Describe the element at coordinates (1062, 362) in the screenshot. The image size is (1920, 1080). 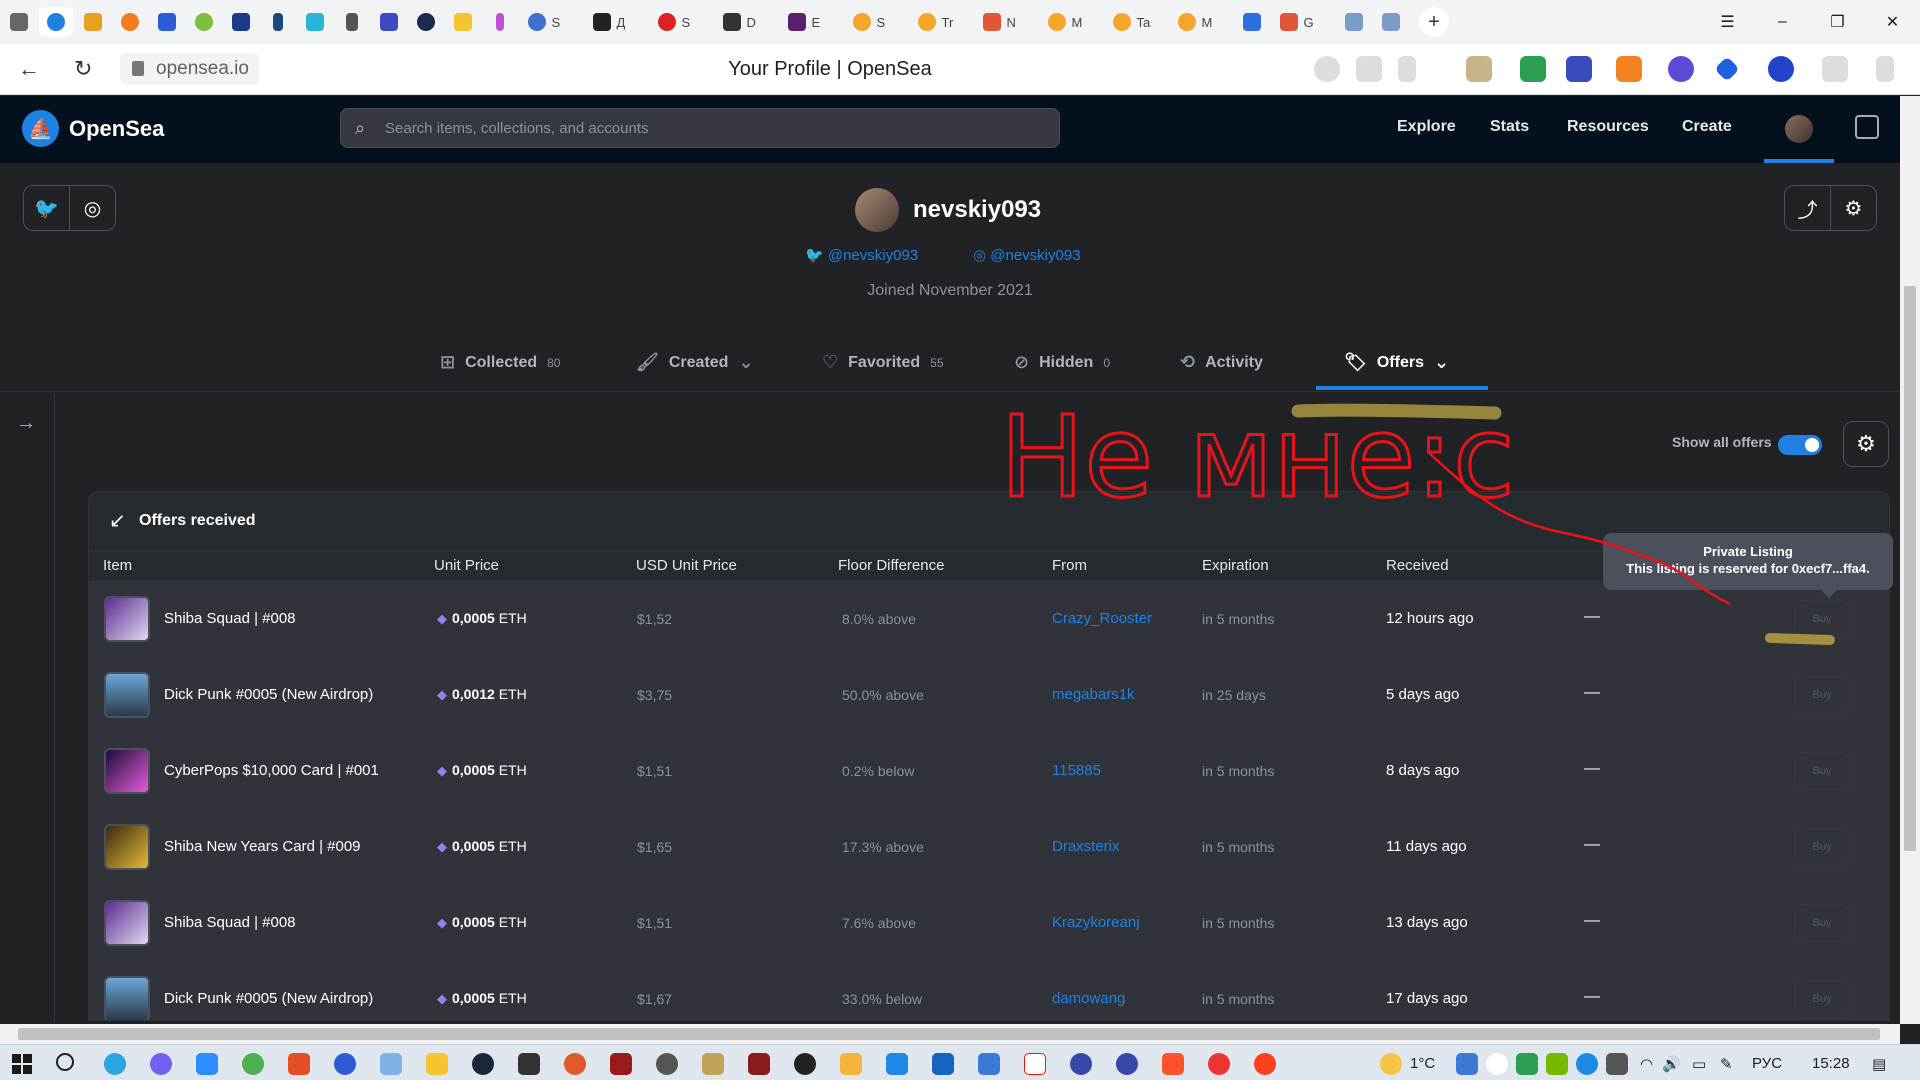
I see `tab-hidden: ⊘ Hidden 0` at that location.